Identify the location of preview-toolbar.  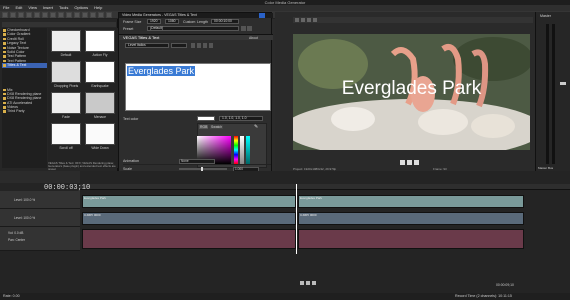
(413, 20).